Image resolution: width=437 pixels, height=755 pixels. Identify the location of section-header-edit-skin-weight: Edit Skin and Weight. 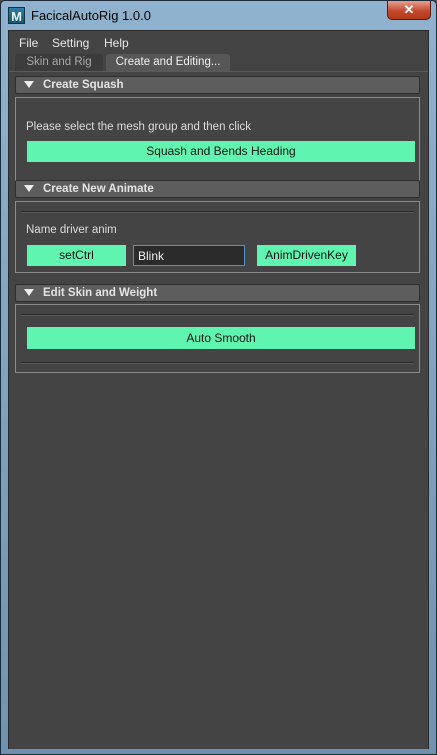
(217, 293).